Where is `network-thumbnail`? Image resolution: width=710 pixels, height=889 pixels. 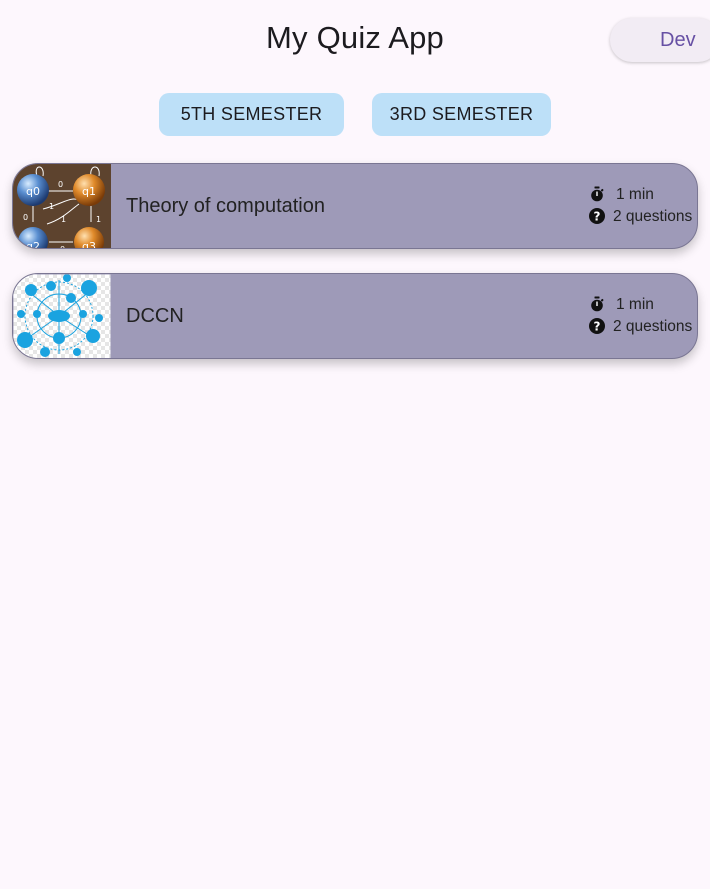
network-thumbnail is located at coordinates (62, 316).